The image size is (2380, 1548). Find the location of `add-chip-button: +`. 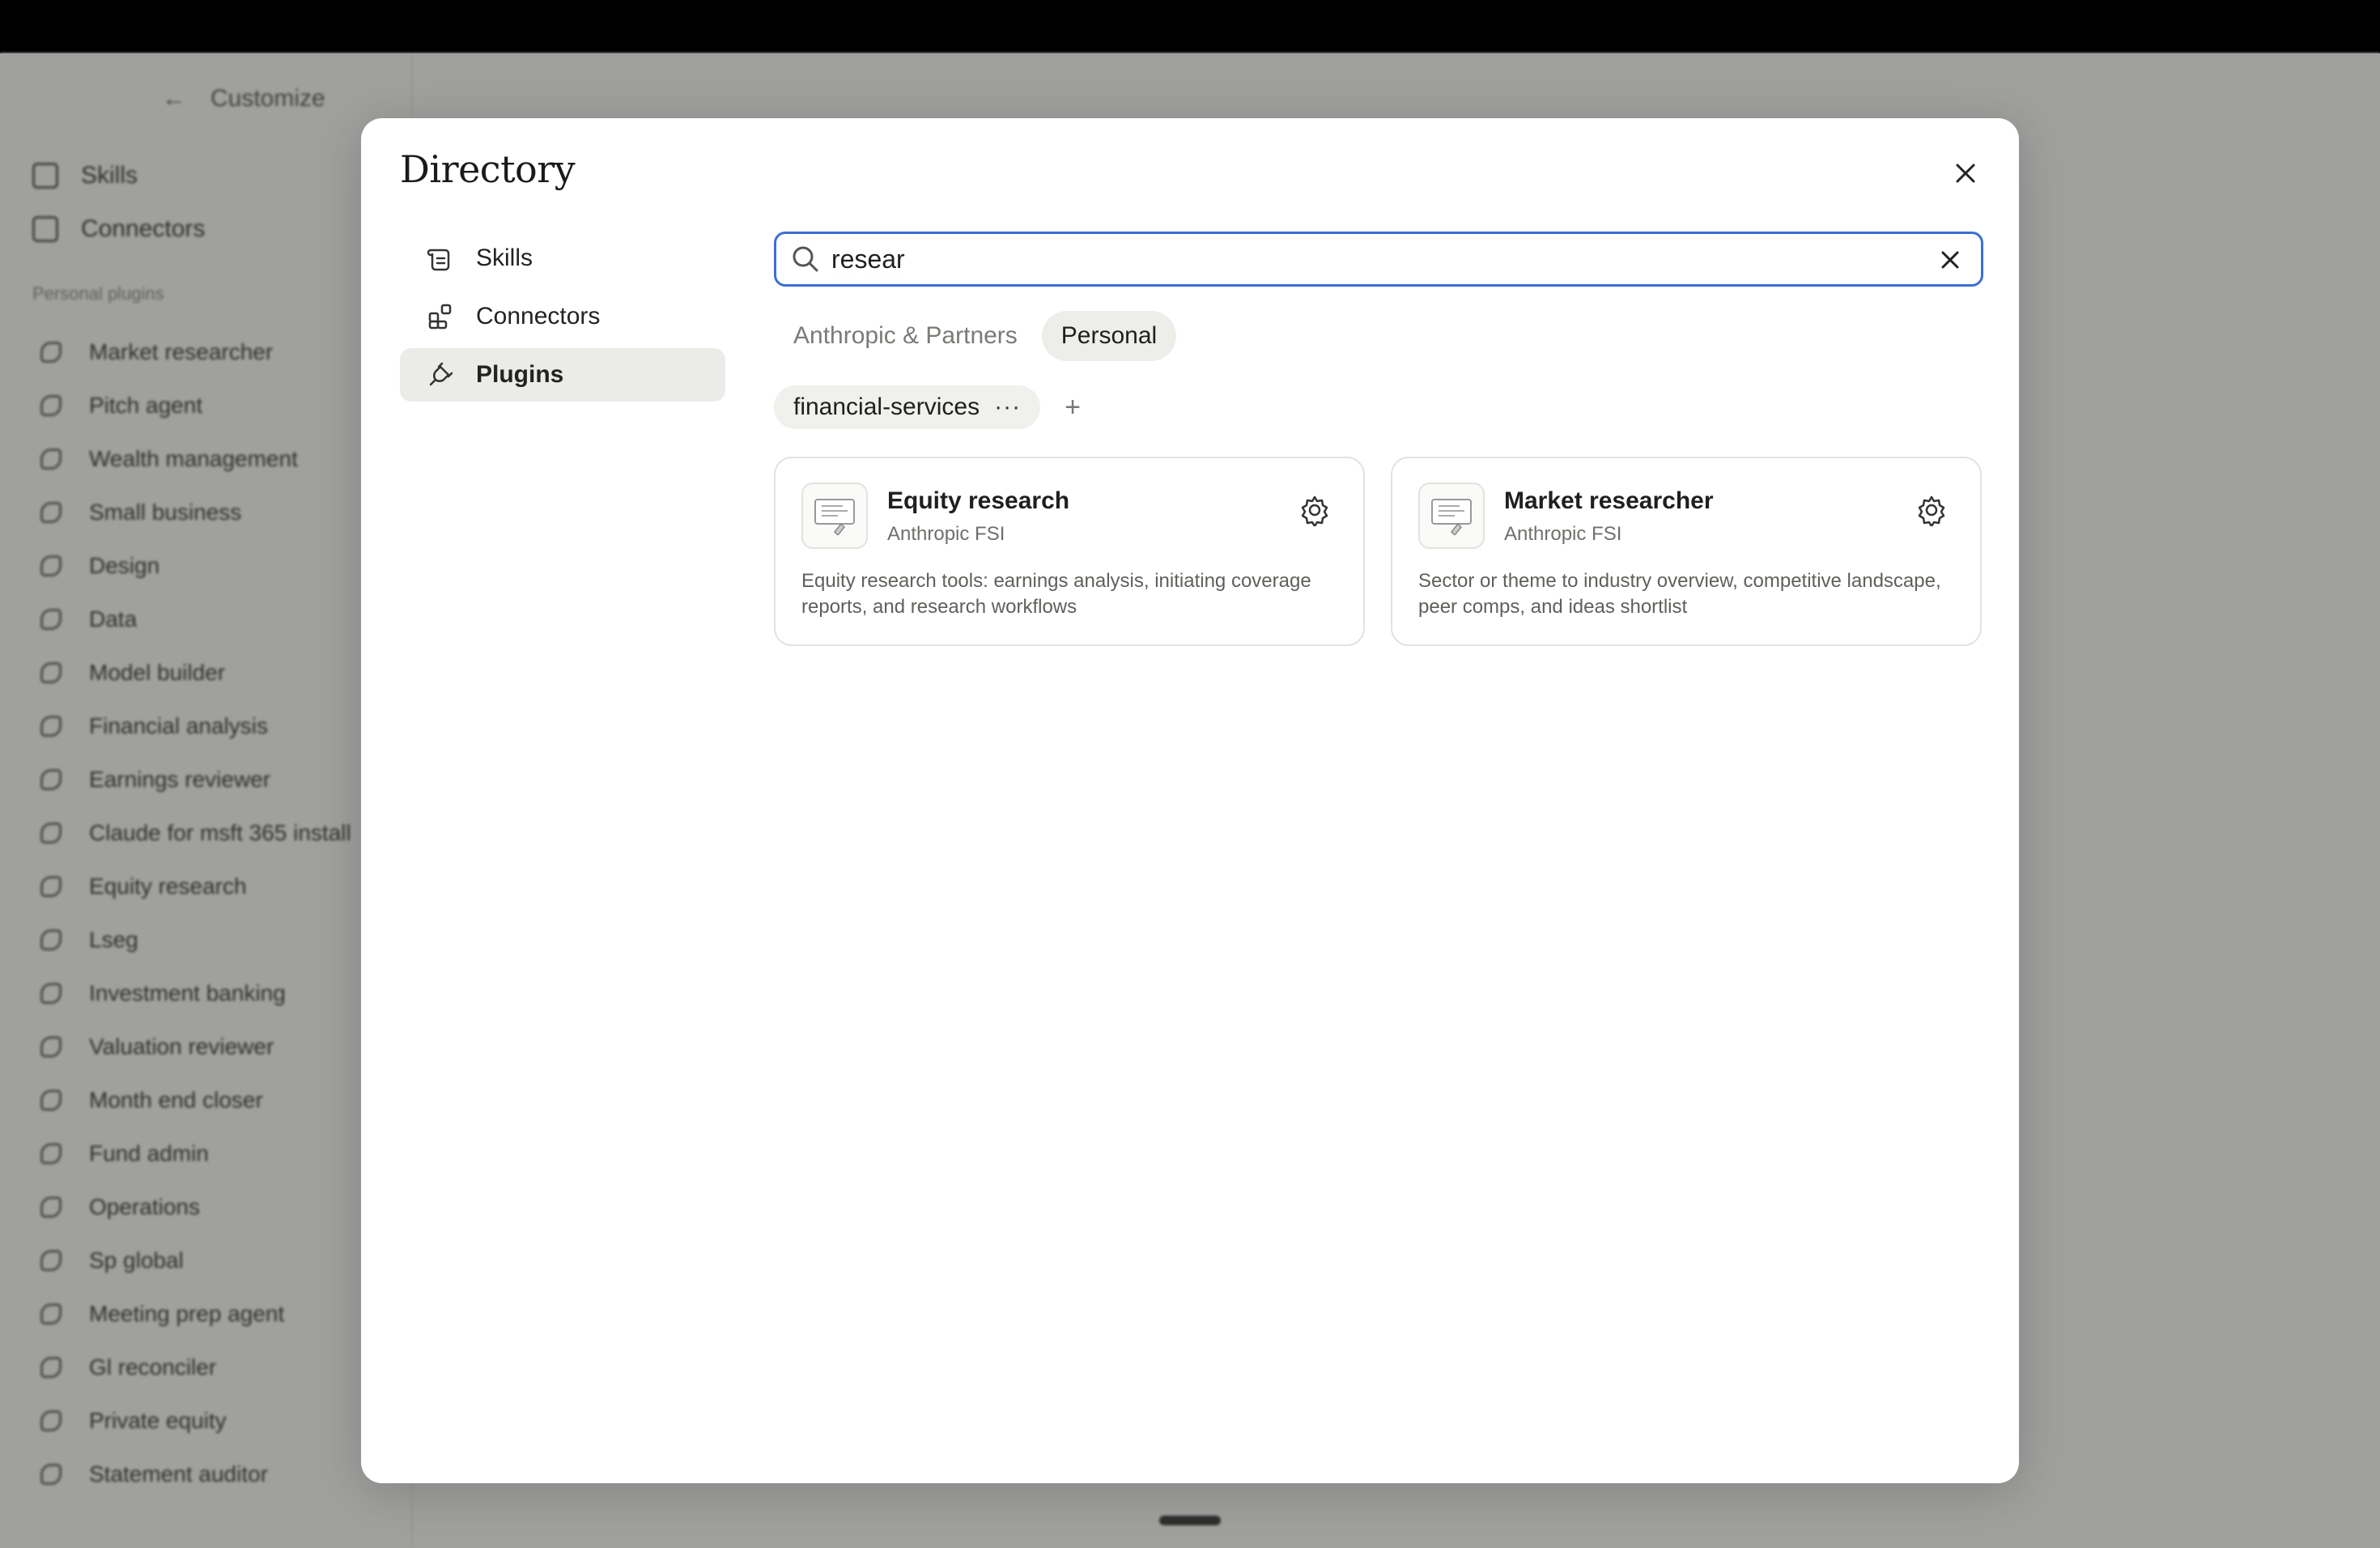

add-chip-button: + is located at coordinates (1073, 407).